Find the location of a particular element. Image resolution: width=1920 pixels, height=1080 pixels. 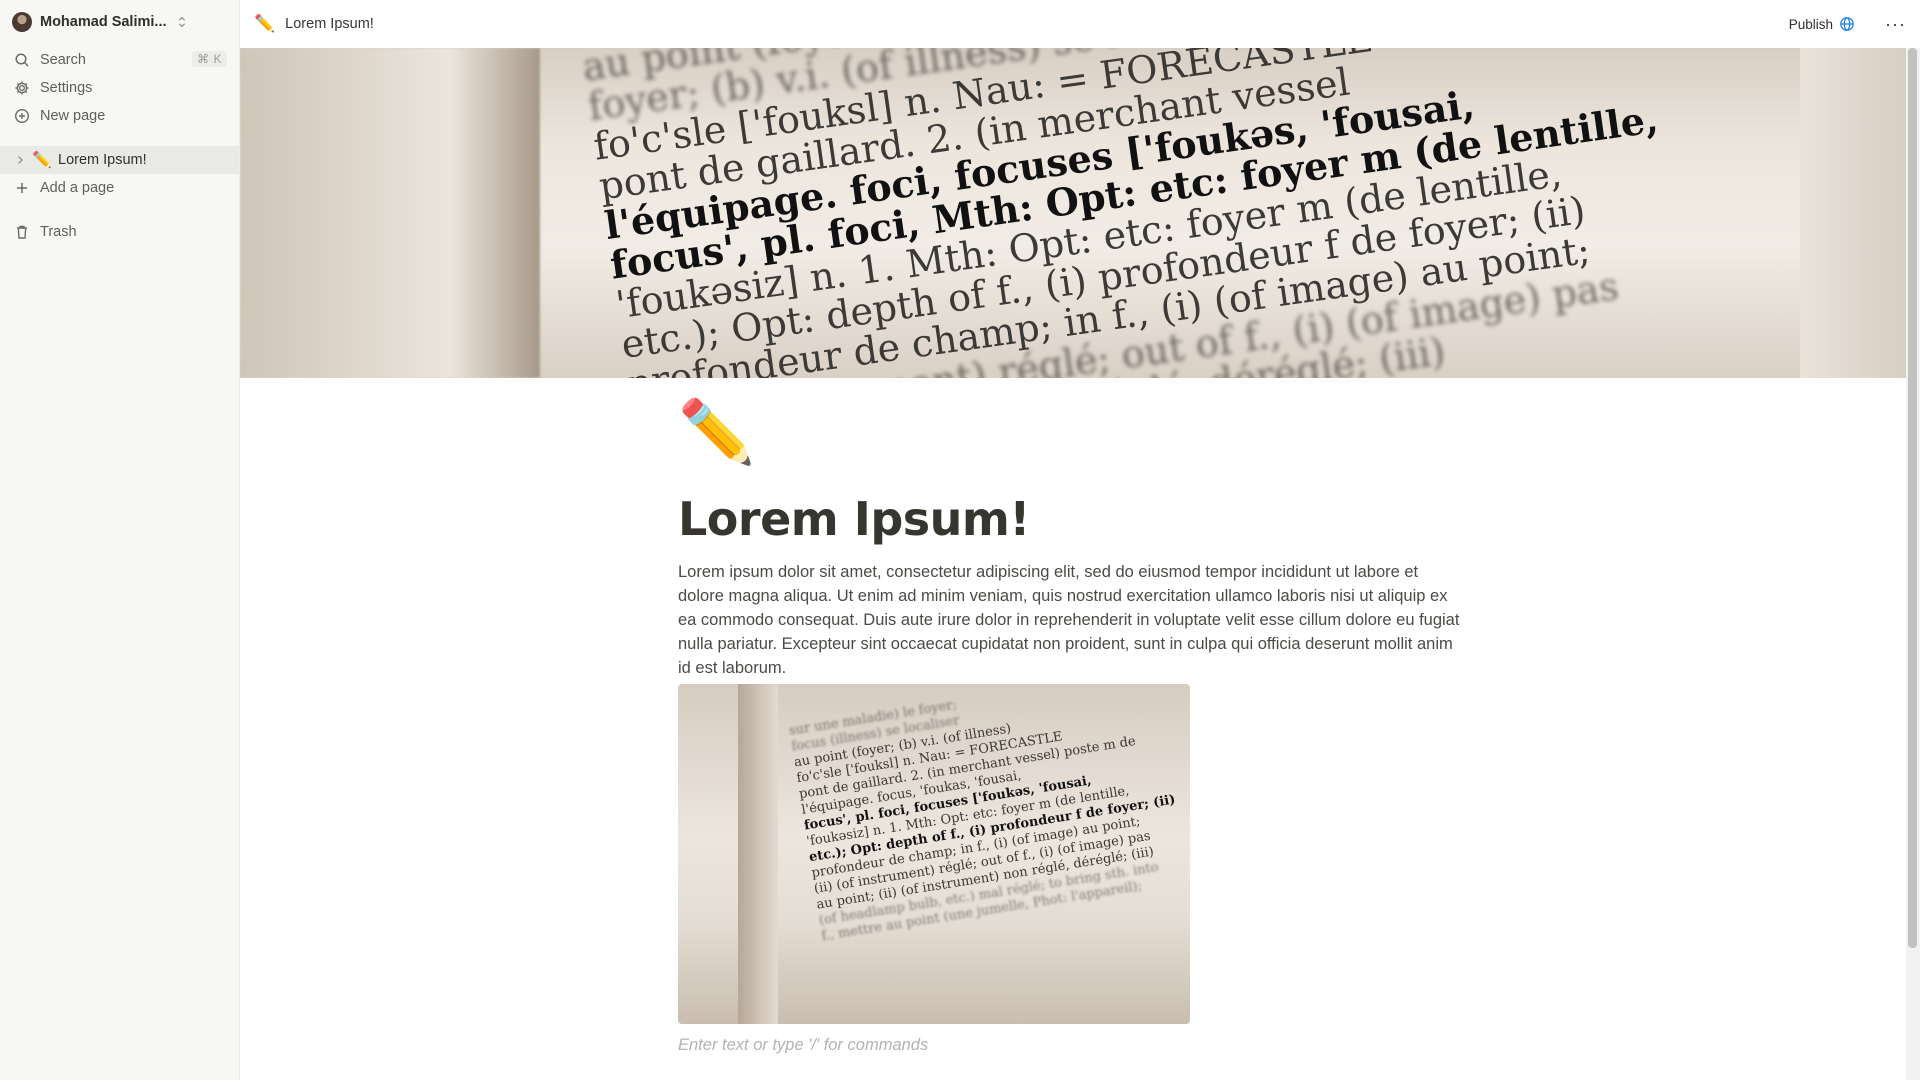

scrollbar is located at coordinates (1913, 564).